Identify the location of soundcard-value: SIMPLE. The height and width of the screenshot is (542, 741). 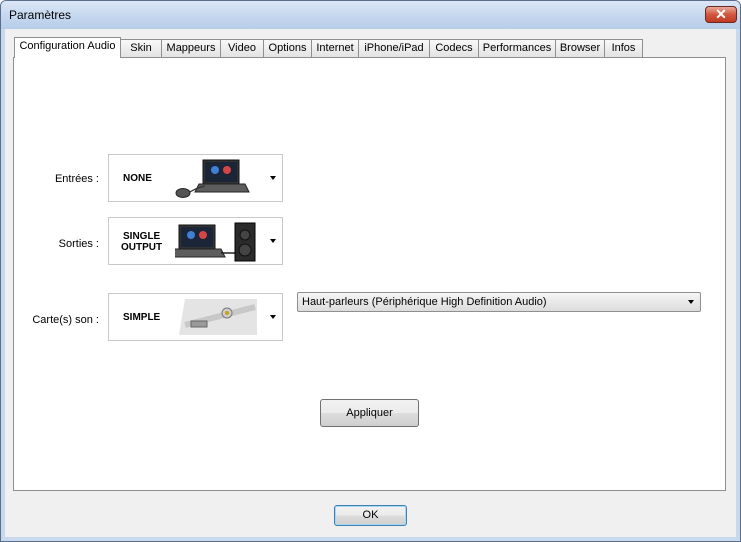
(142, 317).